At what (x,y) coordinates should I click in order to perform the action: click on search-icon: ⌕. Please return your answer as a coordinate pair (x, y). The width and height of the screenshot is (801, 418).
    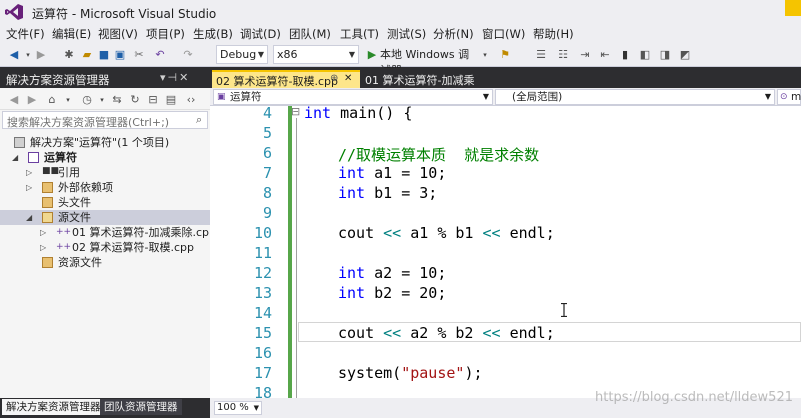
    Looking at the image, I should click on (199, 119).